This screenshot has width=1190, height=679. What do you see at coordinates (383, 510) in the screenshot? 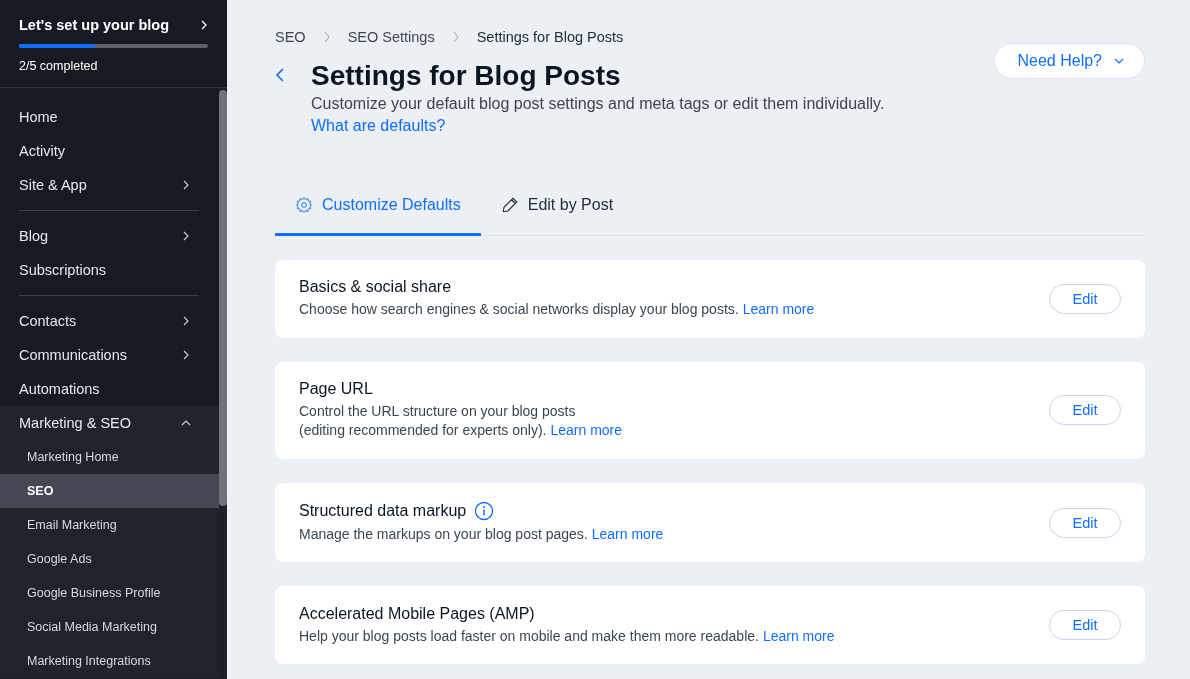
I see `card-title: Structured data markup` at bounding box center [383, 510].